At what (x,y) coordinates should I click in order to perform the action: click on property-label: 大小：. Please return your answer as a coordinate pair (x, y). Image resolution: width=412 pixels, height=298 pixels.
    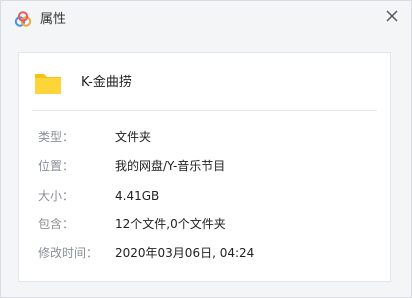
    Looking at the image, I should click on (56, 196).